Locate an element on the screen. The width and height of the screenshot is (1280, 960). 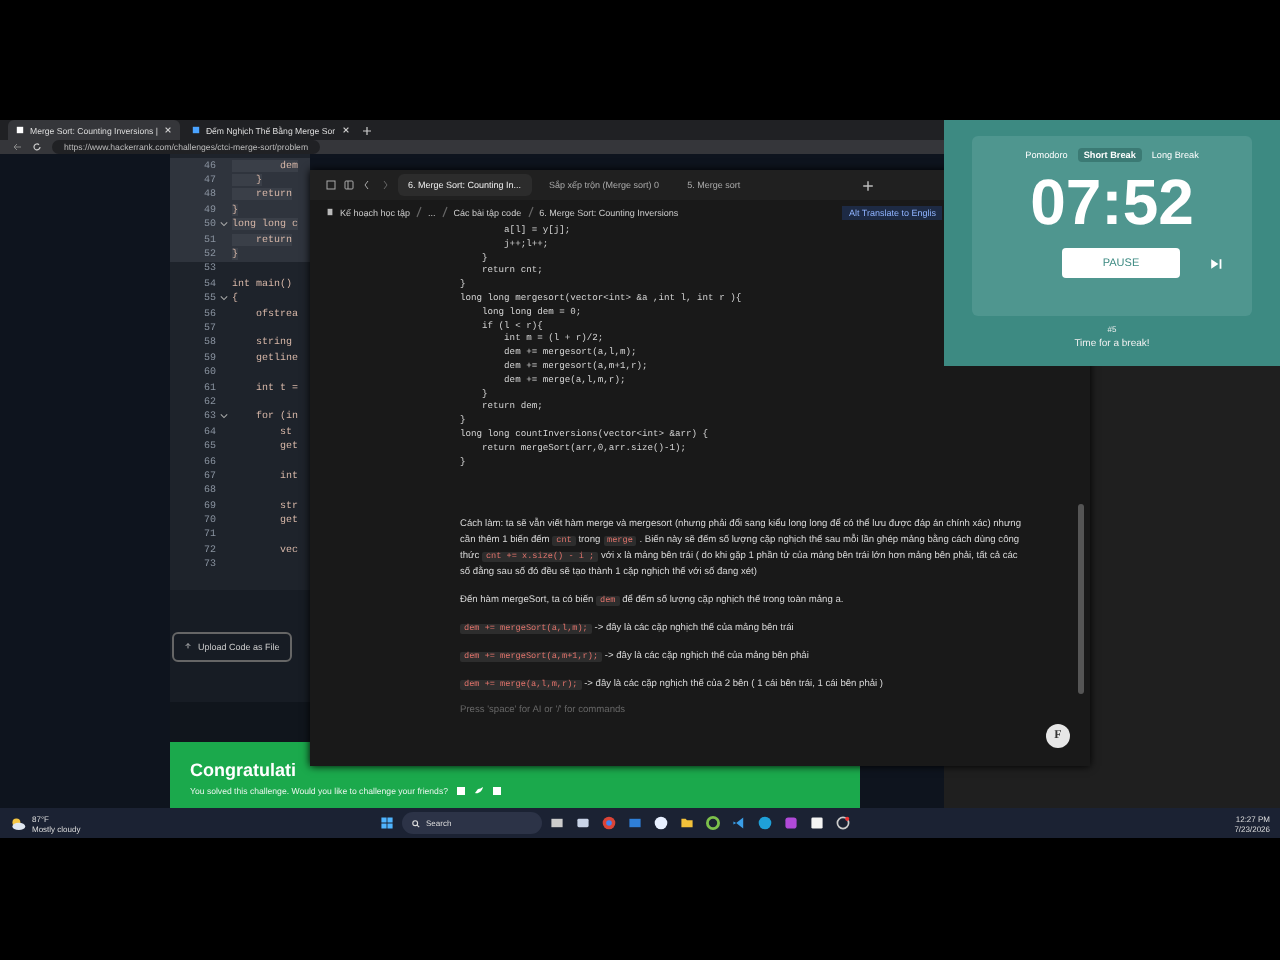
reload-icon is located at coordinates (37, 147).